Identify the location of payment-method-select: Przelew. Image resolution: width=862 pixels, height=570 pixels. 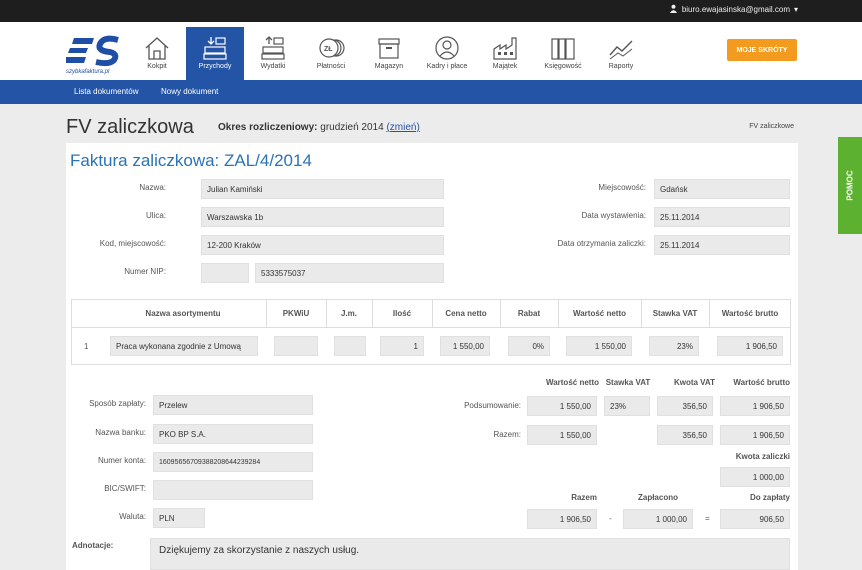
(233, 405).